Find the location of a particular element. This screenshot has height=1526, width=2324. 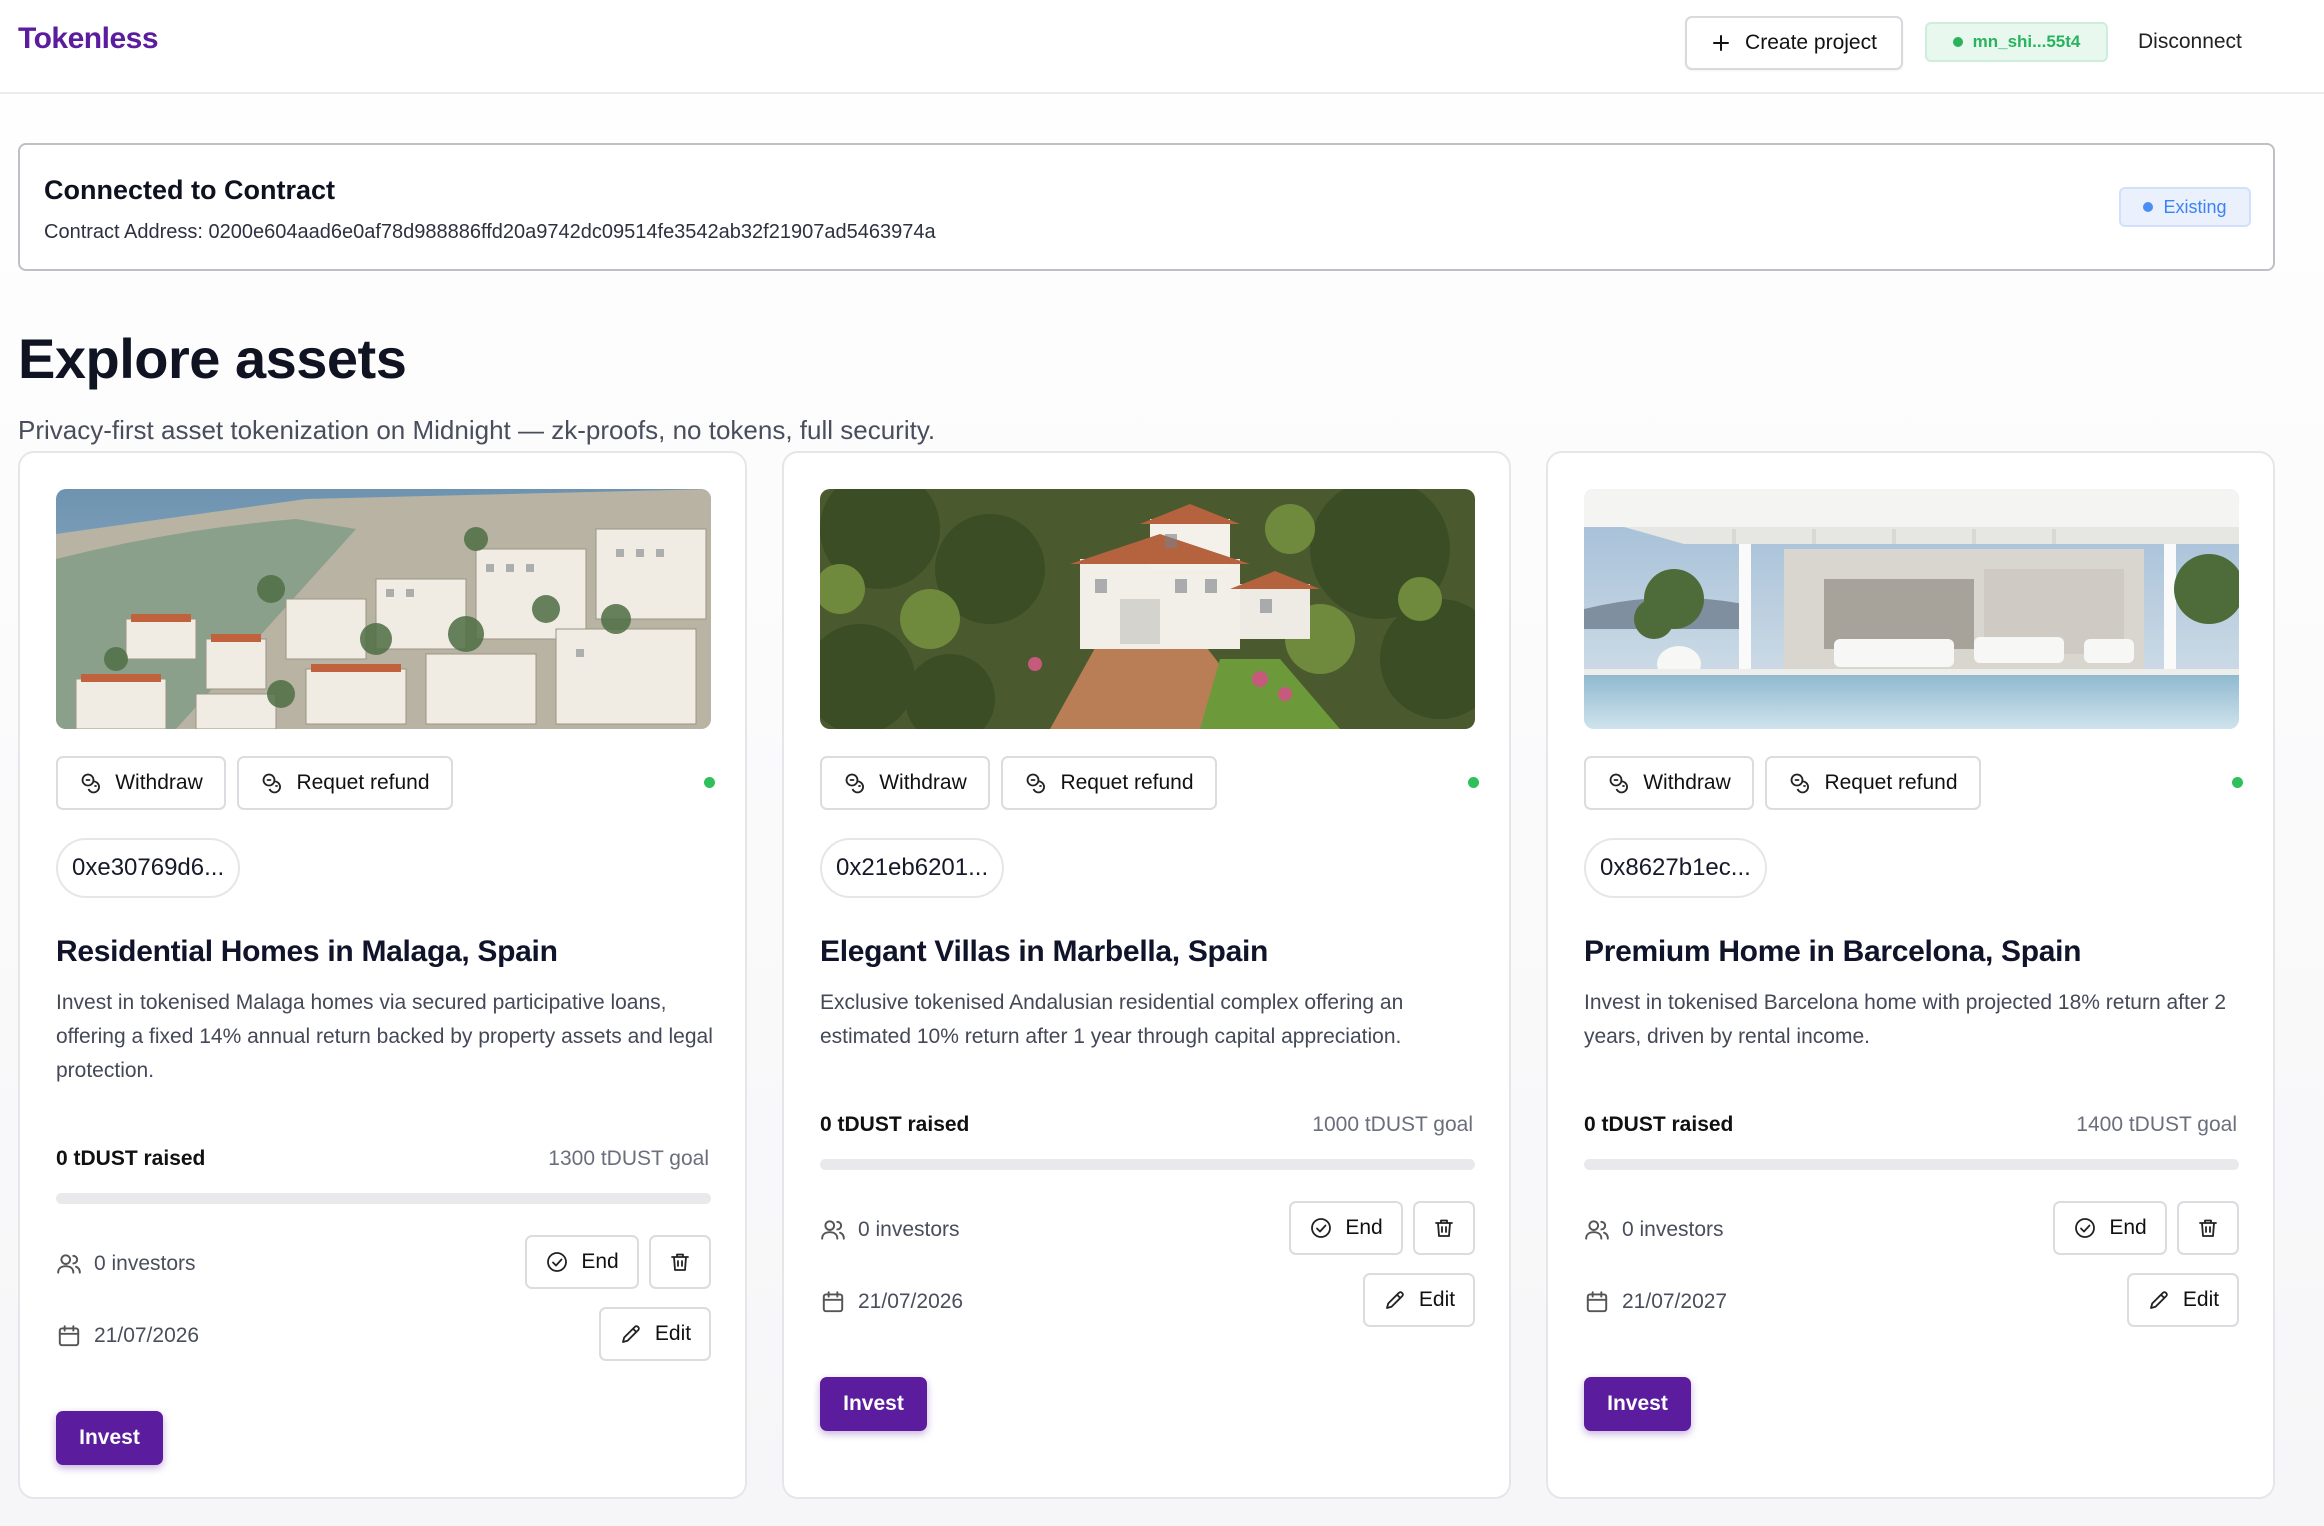

contract-status-label: Existing is located at coordinates (2195, 206).